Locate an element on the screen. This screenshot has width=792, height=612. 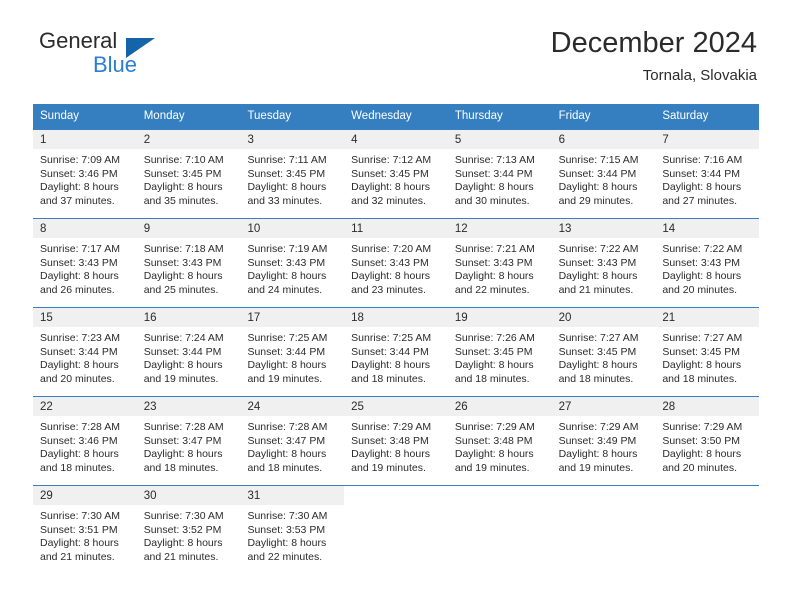
weekday-sunday: Sunday is located at coordinates (60, 116).